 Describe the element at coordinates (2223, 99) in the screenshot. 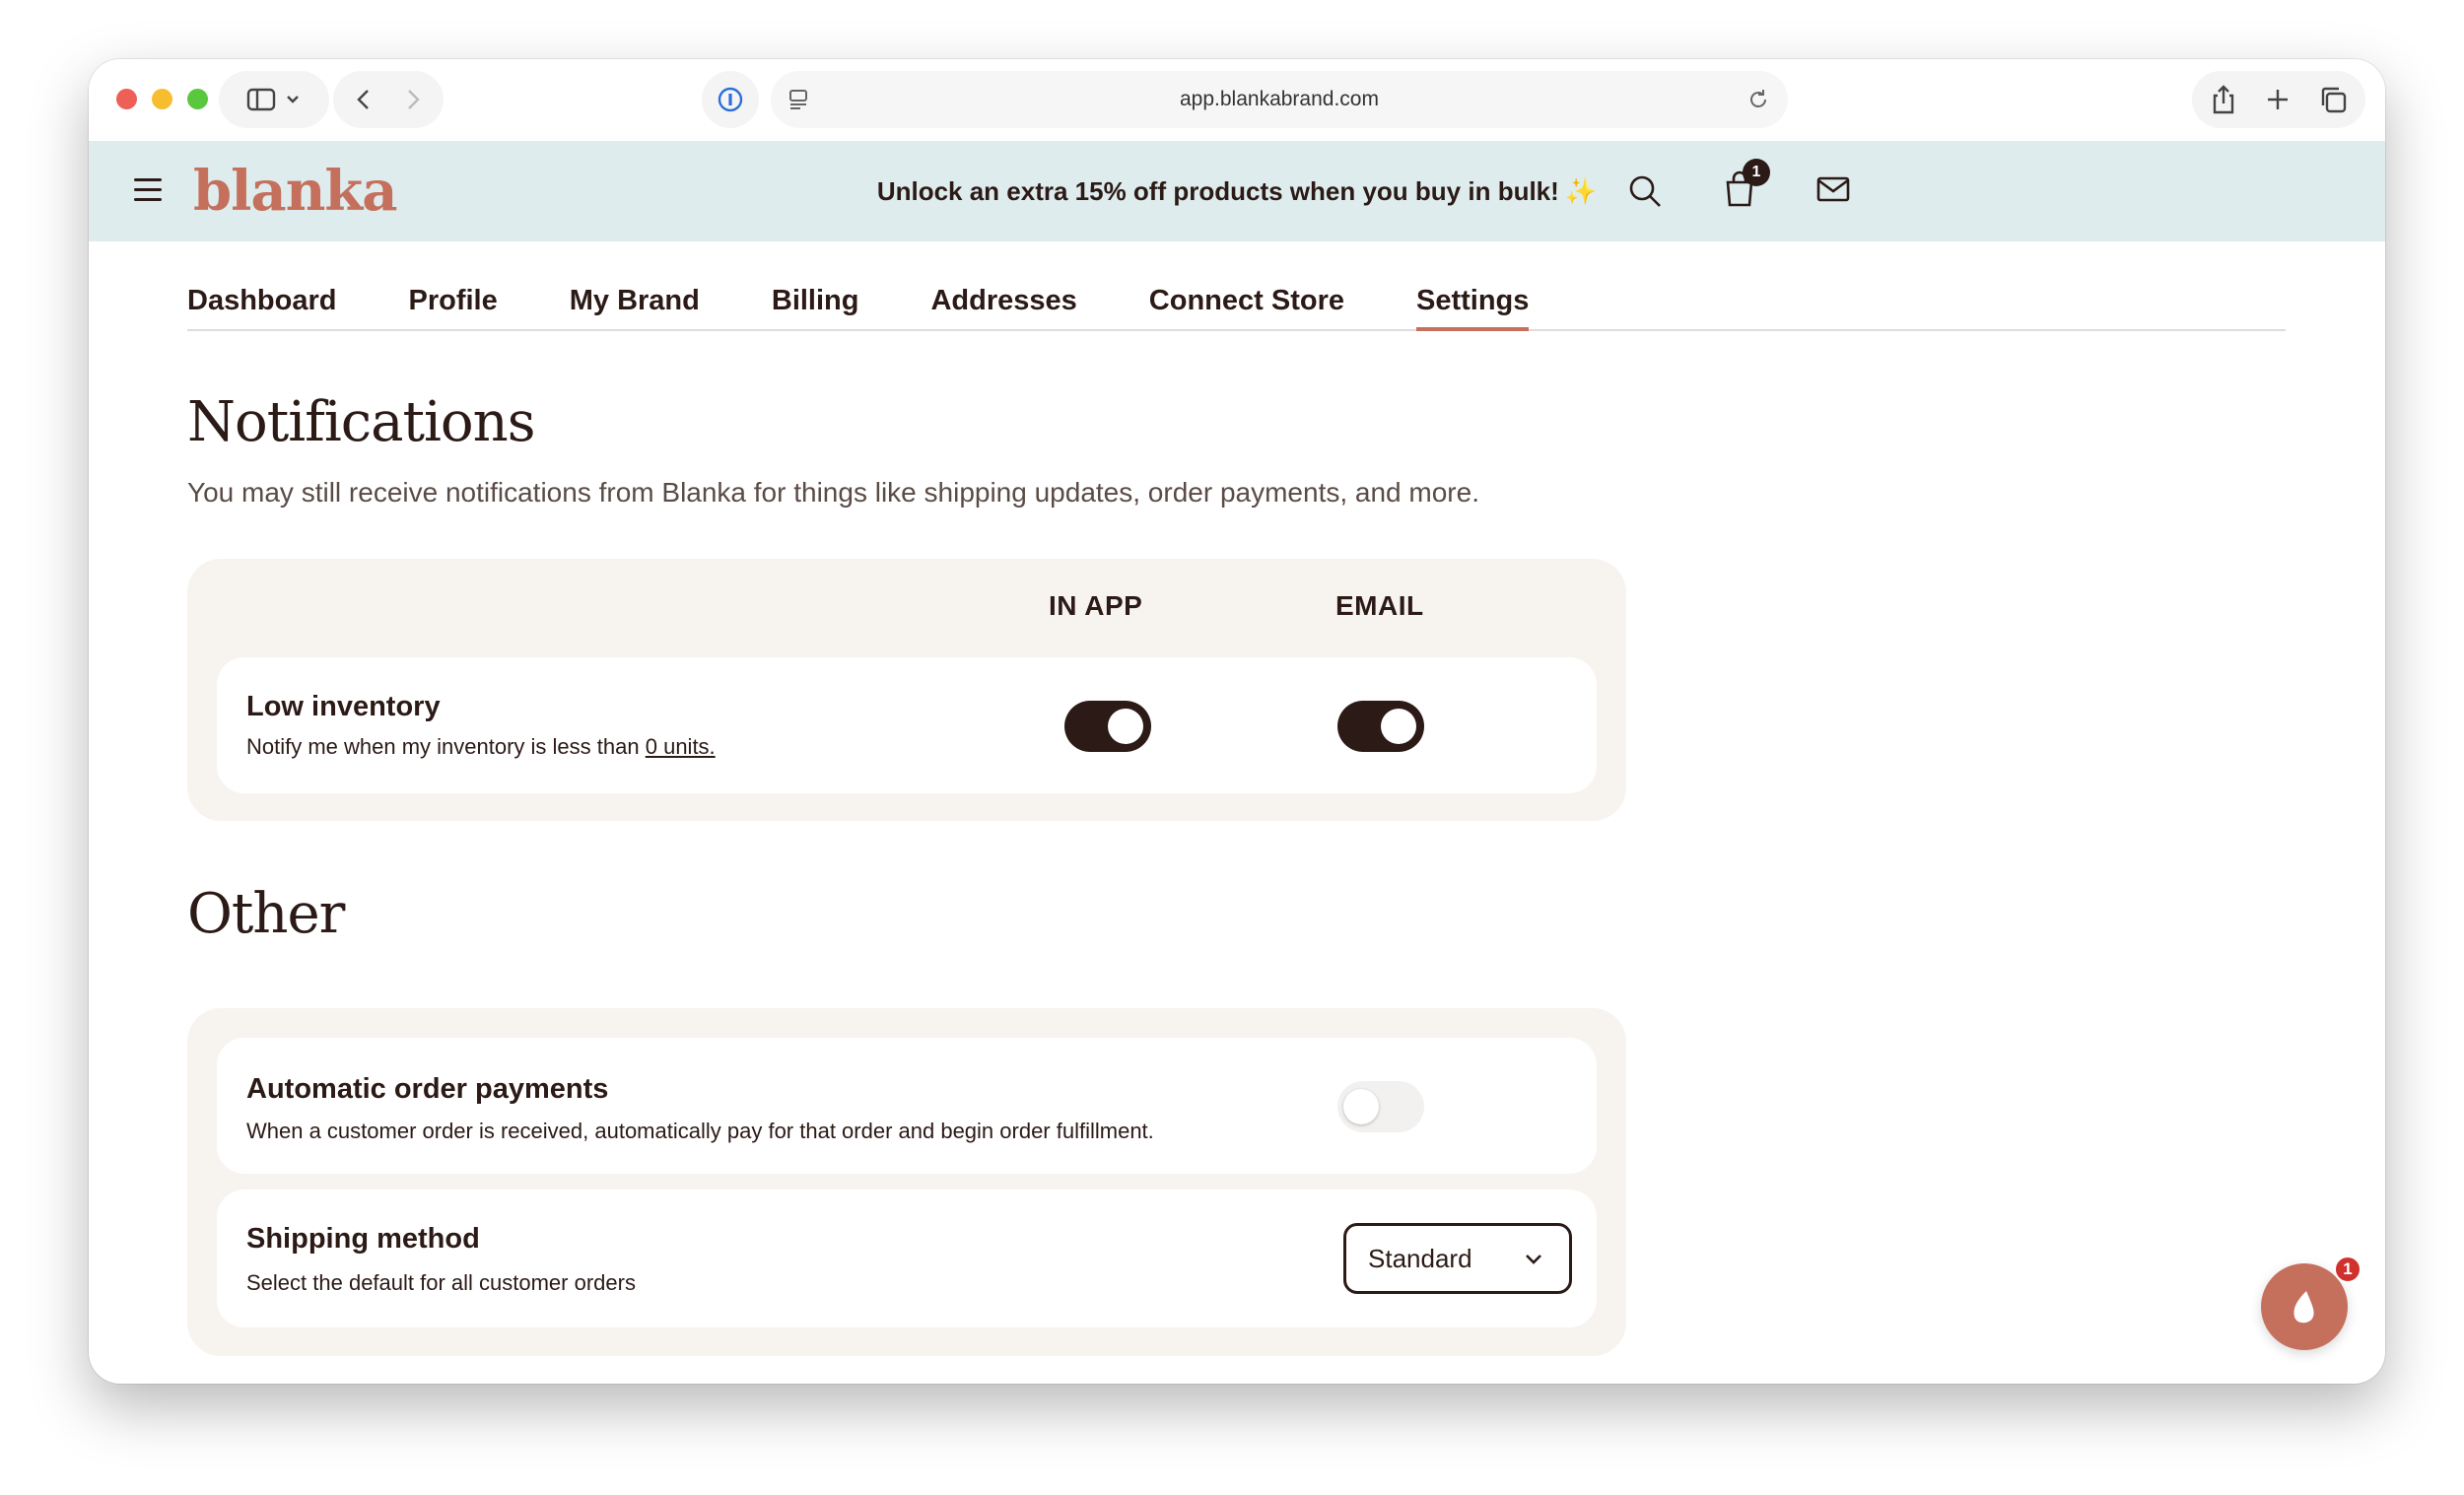

I see `share-icon` at that location.